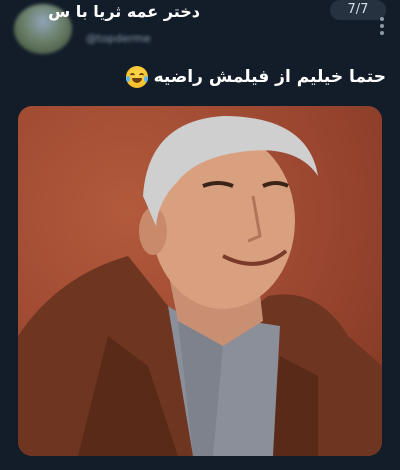 Image resolution: width=400 pixels, height=470 pixels. Describe the element at coordinates (118, 38) in the screenshot. I see `user-handle: @topderme` at that location.